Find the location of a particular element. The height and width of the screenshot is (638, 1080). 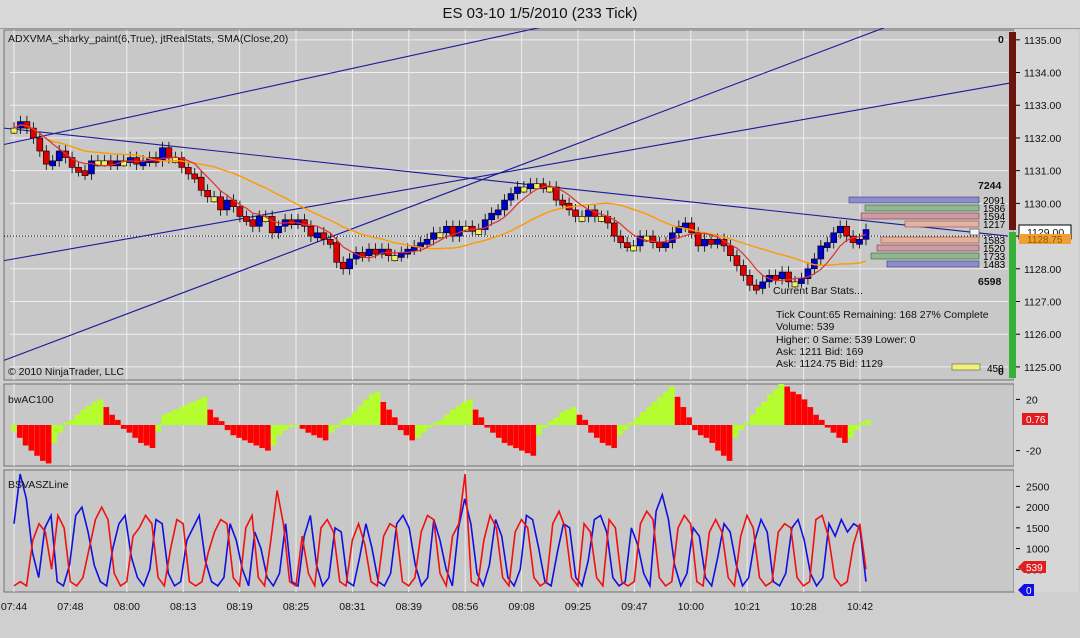

y-tick-label: 1131.00 is located at coordinates (1042, 172).